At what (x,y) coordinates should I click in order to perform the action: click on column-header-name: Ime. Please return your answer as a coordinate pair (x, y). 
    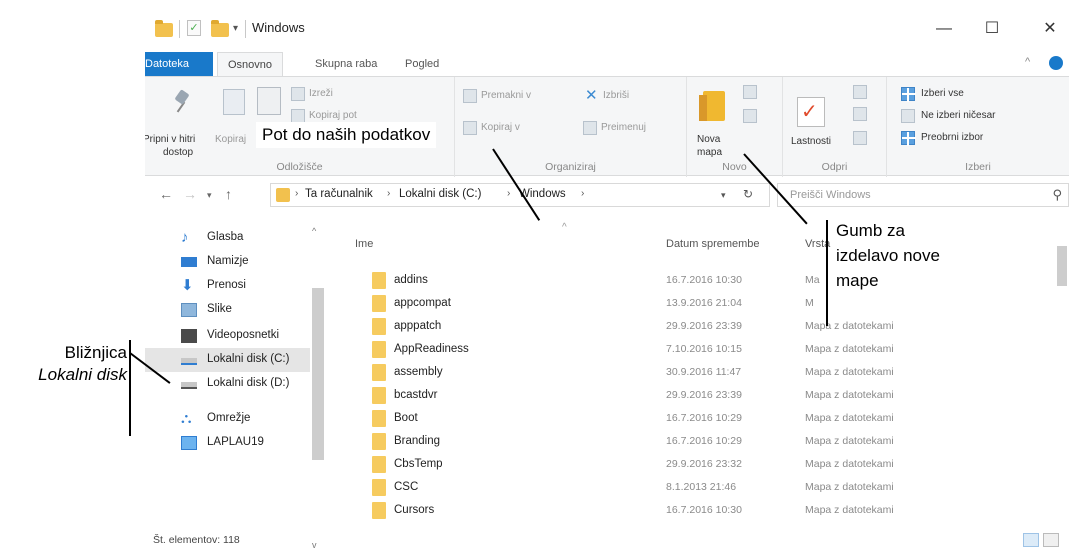
    Looking at the image, I should click on (364, 244).